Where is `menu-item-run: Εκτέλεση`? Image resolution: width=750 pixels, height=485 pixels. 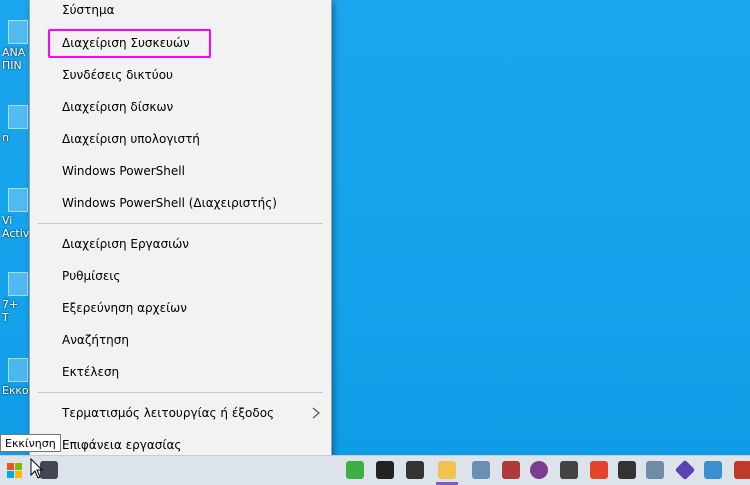 menu-item-run: Εκτέλεση is located at coordinates (180, 372).